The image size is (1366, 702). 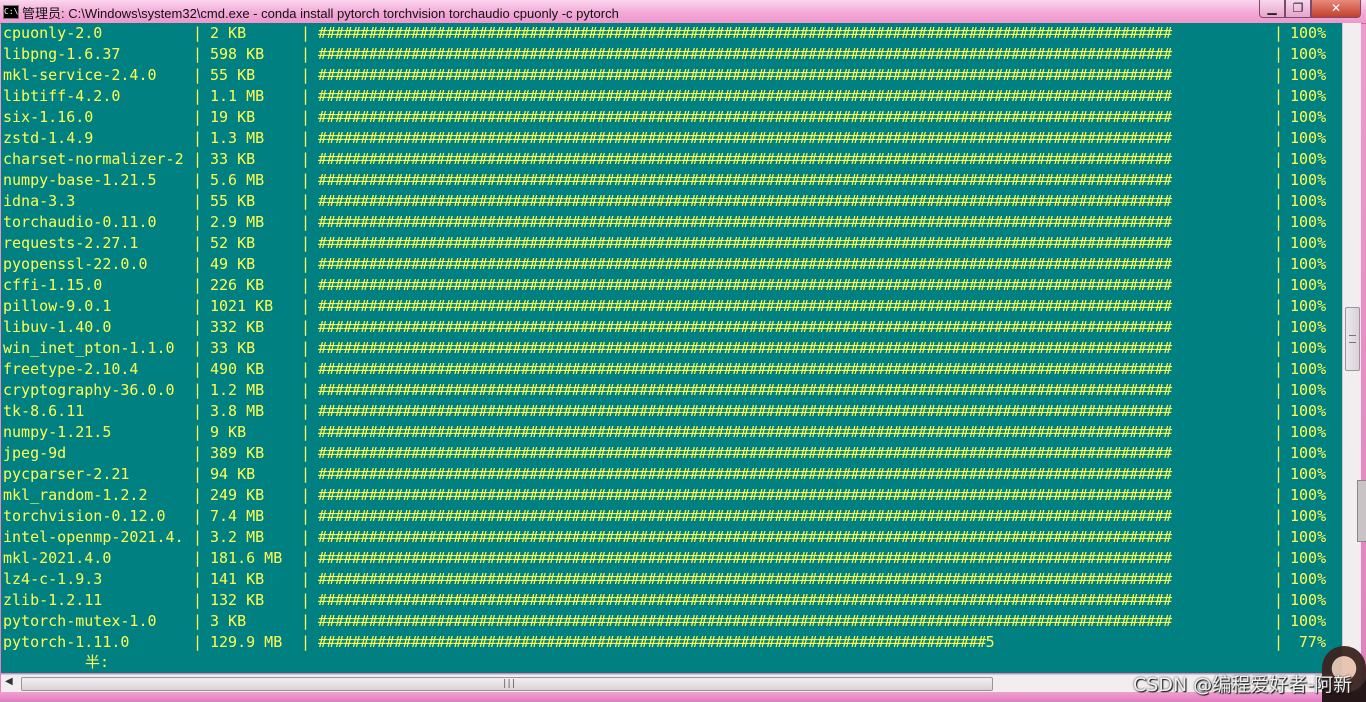 What do you see at coordinates (48, 117) in the screenshot?
I see `package-name: six-1.16.0` at bounding box center [48, 117].